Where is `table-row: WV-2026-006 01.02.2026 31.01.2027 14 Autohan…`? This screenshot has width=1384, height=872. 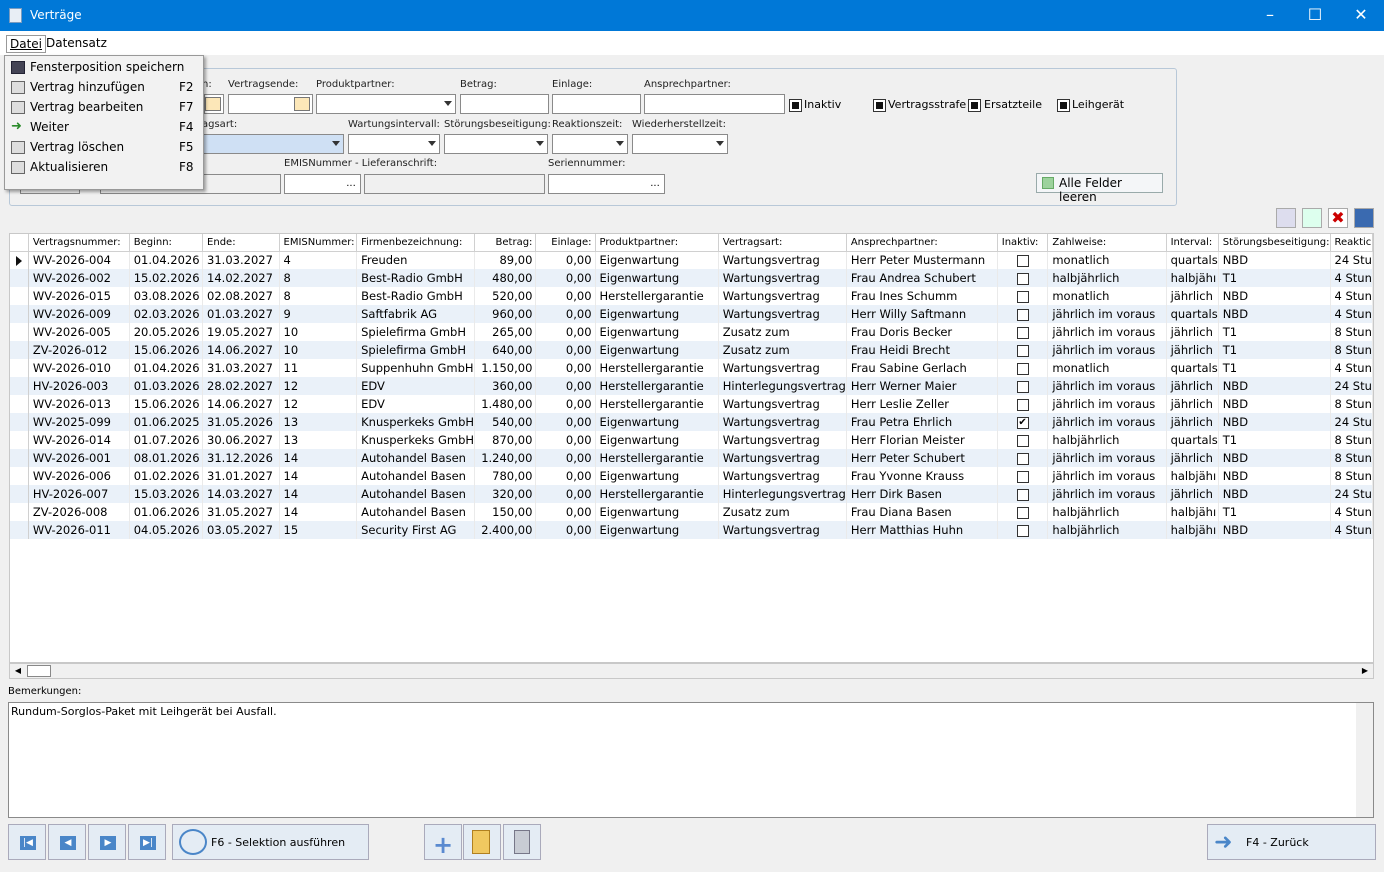 table-row: WV-2026-006 01.02.2026 31.01.2027 14 Autohan… is located at coordinates (691, 476).